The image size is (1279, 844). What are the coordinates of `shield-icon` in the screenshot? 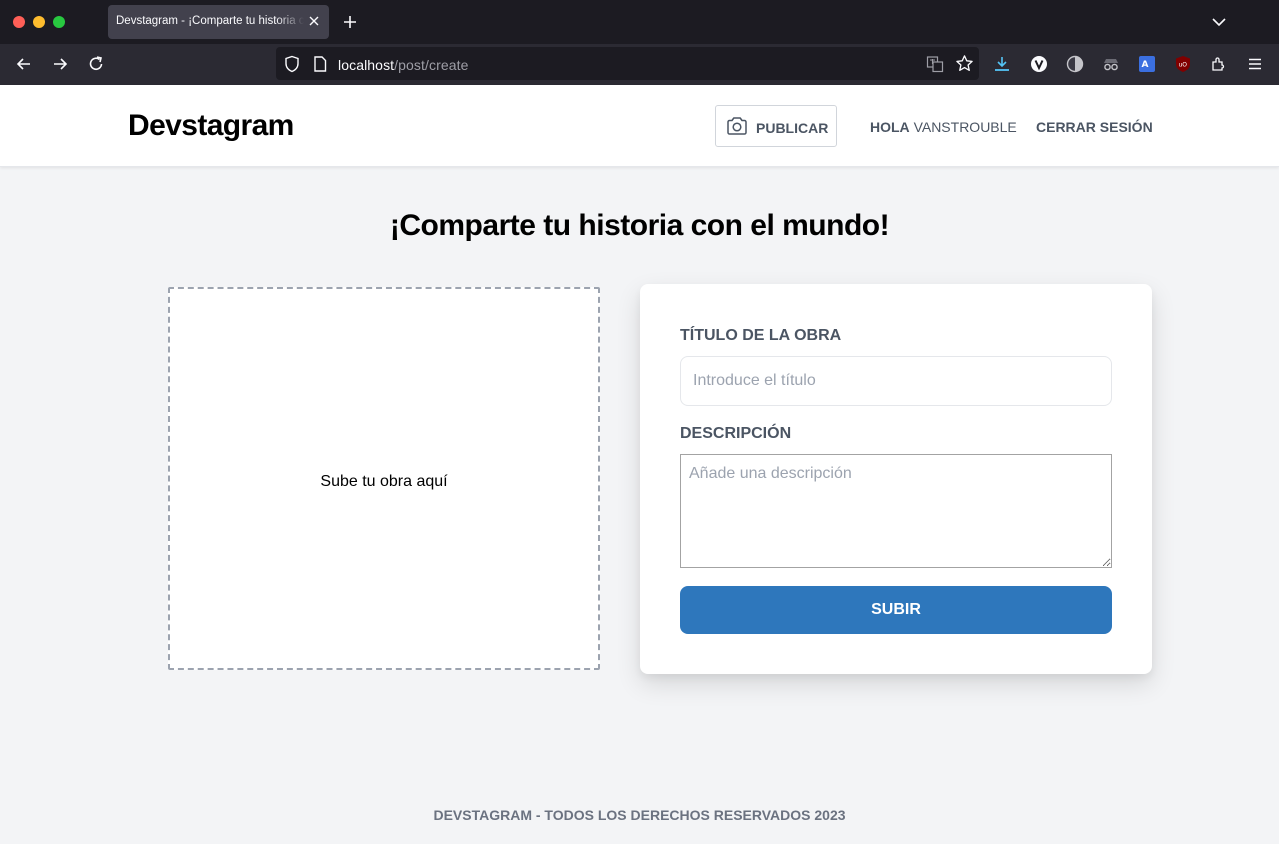 It's located at (292, 64).